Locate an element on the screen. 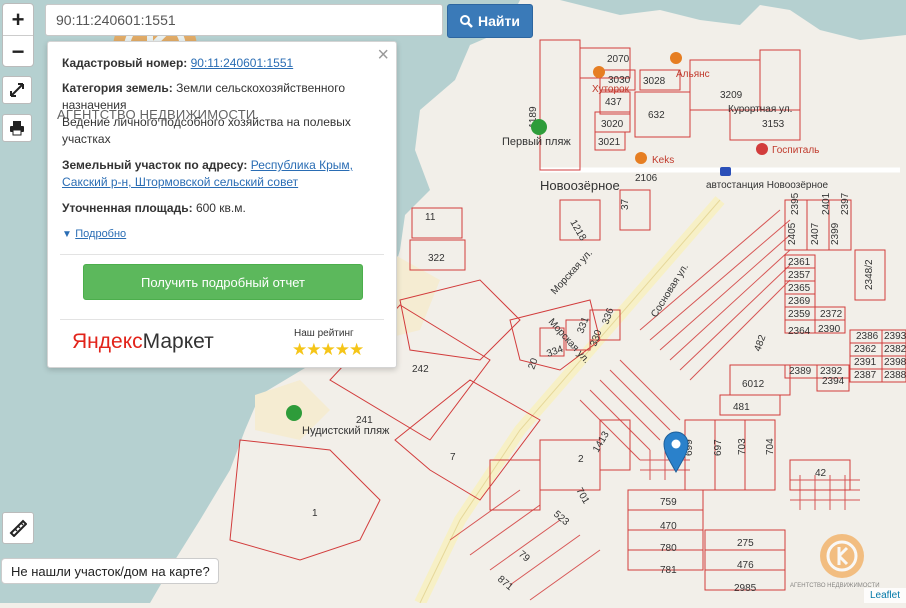 This screenshot has height=608, width=906. plot-number-703: 703 is located at coordinates (742, 446).